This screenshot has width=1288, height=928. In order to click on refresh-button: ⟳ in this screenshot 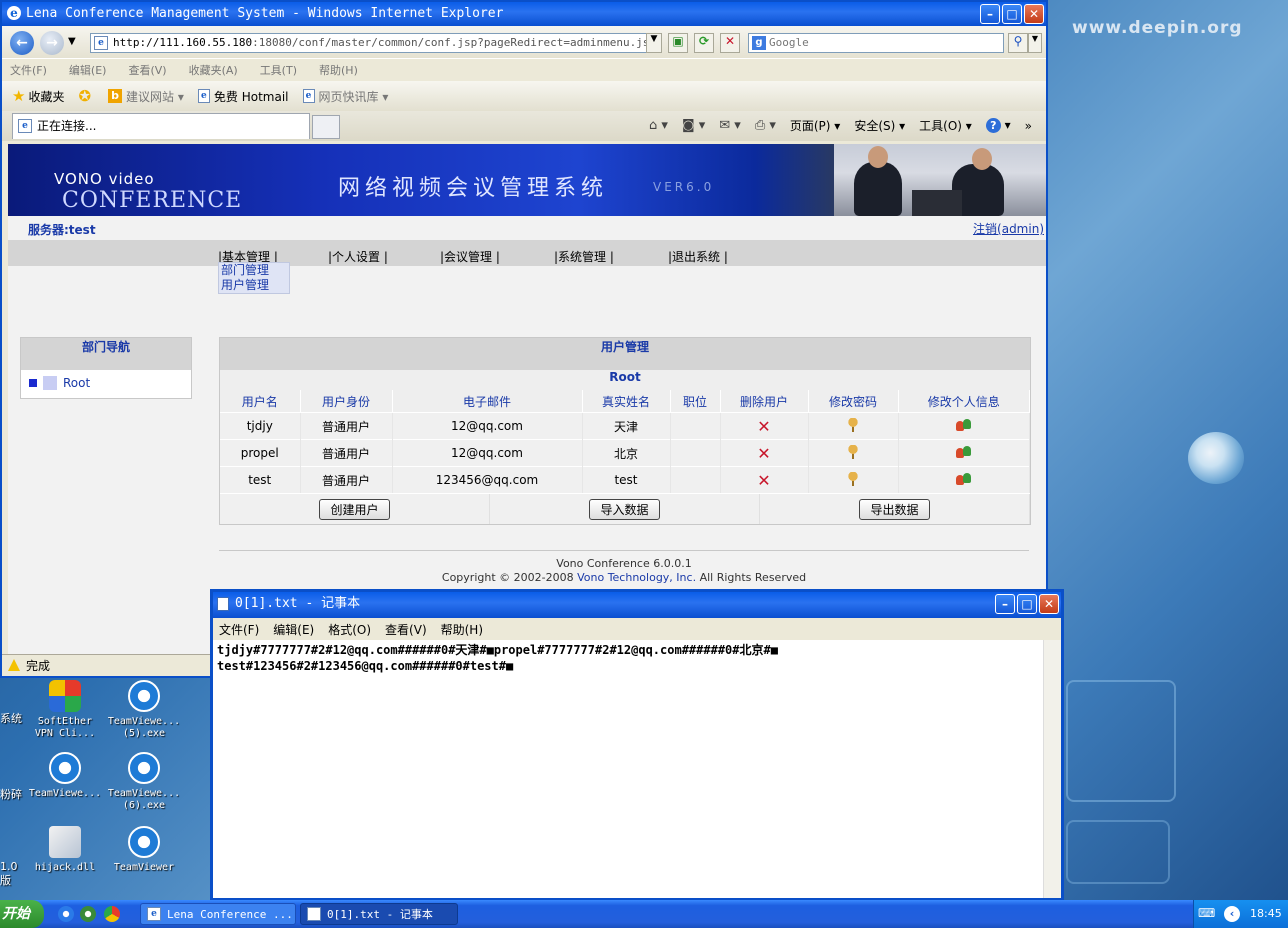, I will do `click(704, 43)`.